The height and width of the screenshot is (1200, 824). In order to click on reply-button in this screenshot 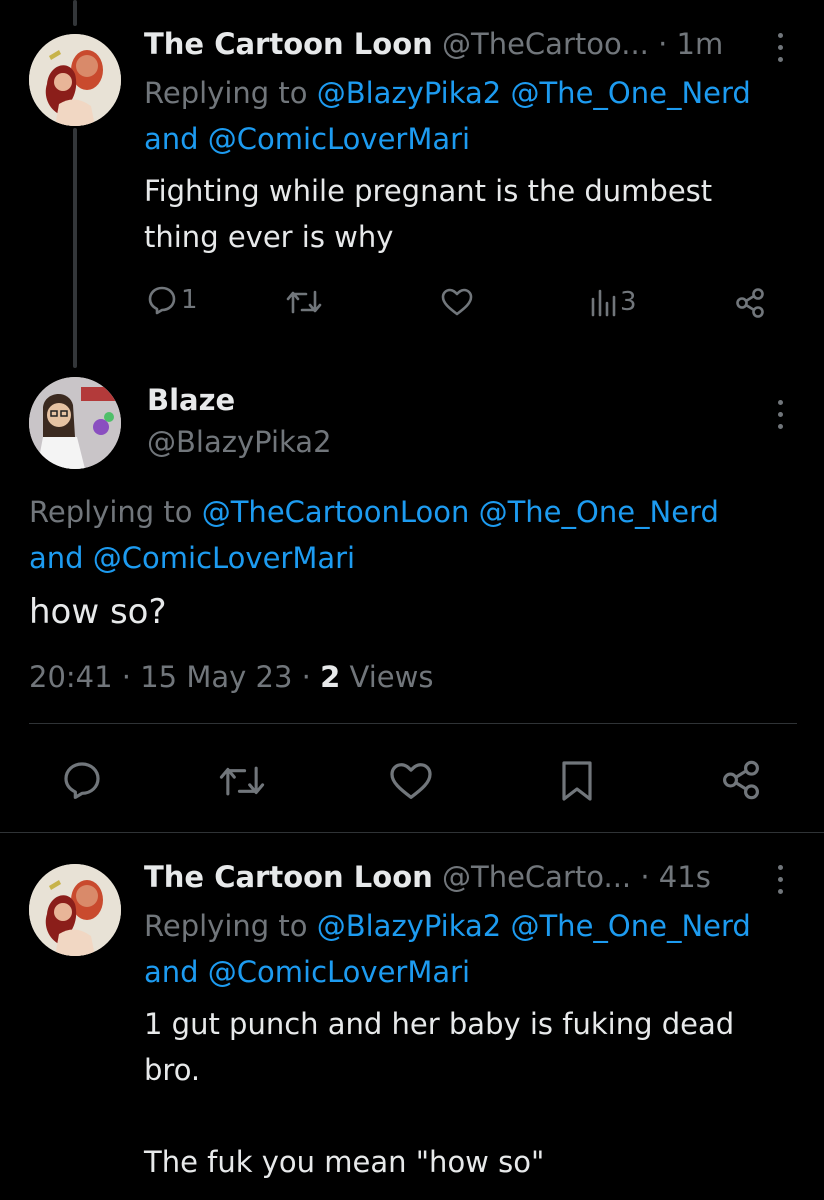, I will do `click(82, 780)`.